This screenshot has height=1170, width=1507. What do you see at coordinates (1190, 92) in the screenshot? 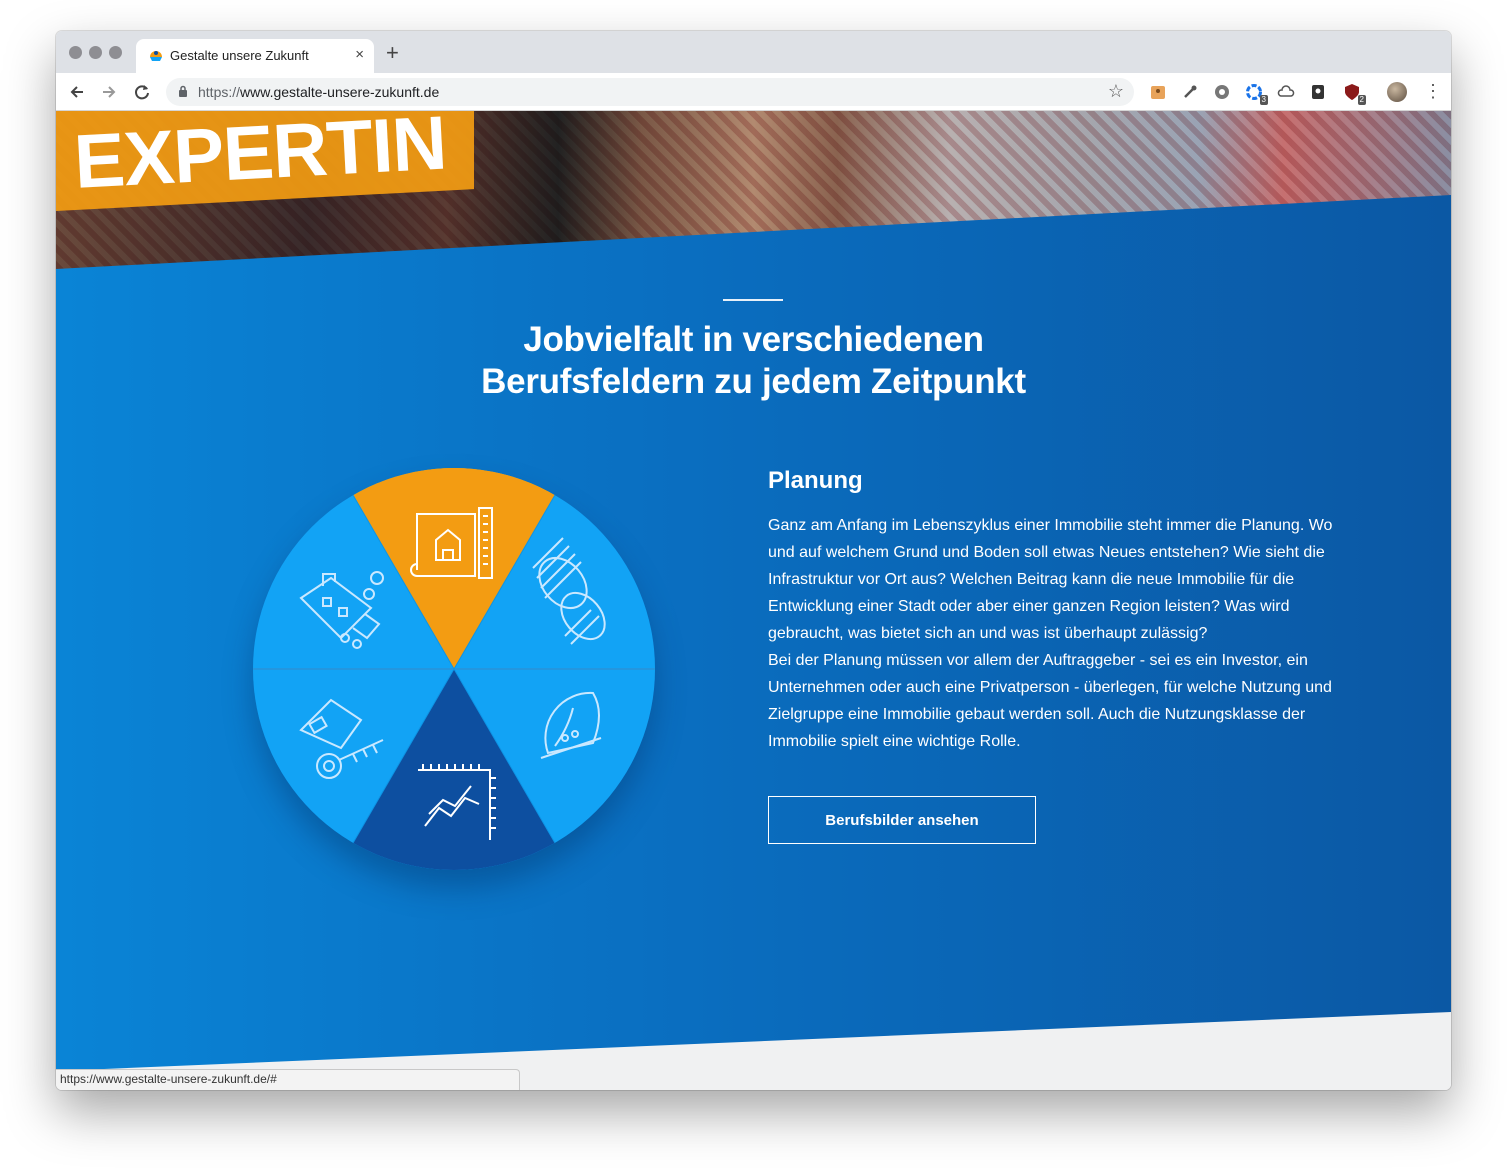
I see `eyedropper-icon` at bounding box center [1190, 92].